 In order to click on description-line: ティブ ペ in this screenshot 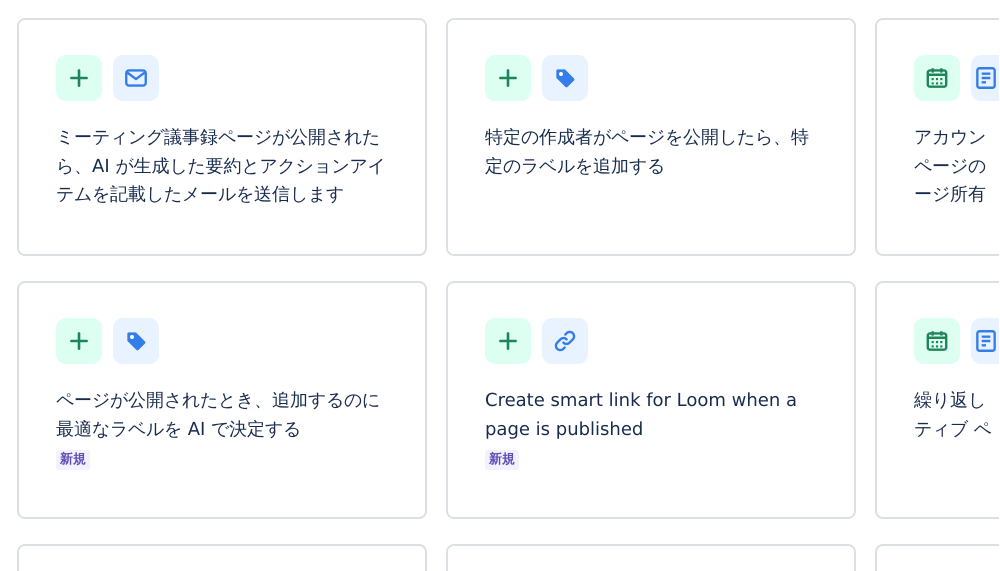, I will do `click(953, 430)`.